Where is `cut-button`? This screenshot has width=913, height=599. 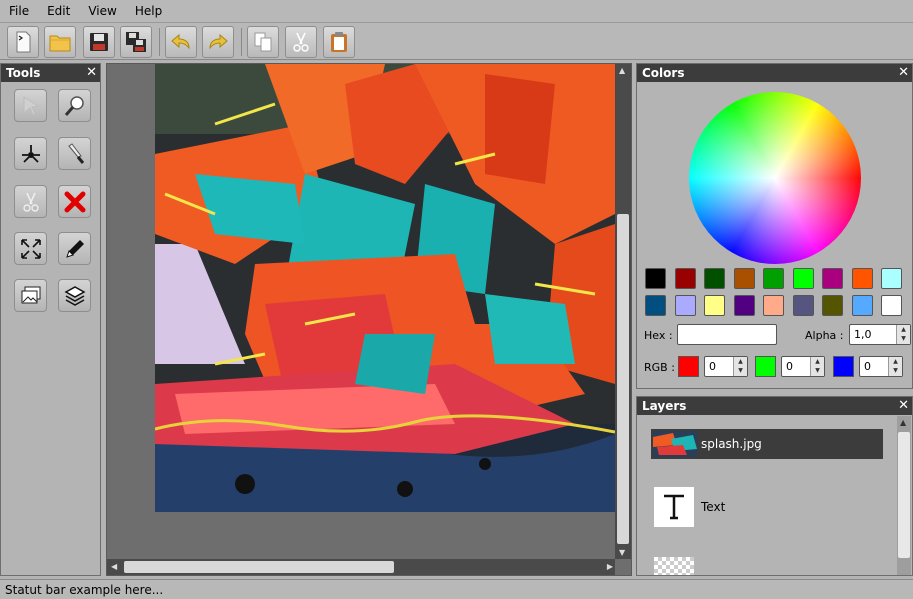
cut-button is located at coordinates (301, 42).